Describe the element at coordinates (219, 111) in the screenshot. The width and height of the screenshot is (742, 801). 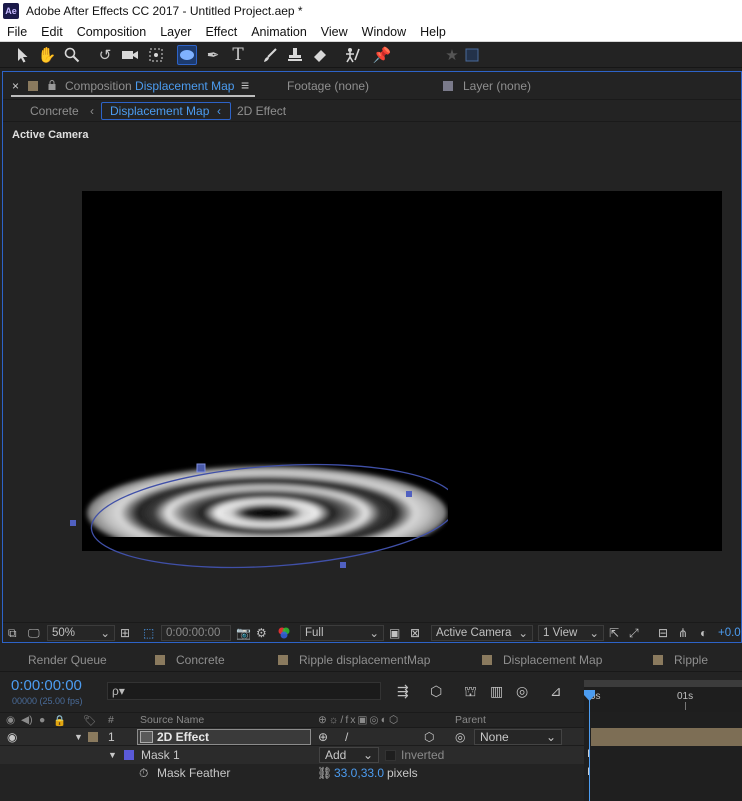
I see `breadcrumb-chevron-icon: ‹` at that location.